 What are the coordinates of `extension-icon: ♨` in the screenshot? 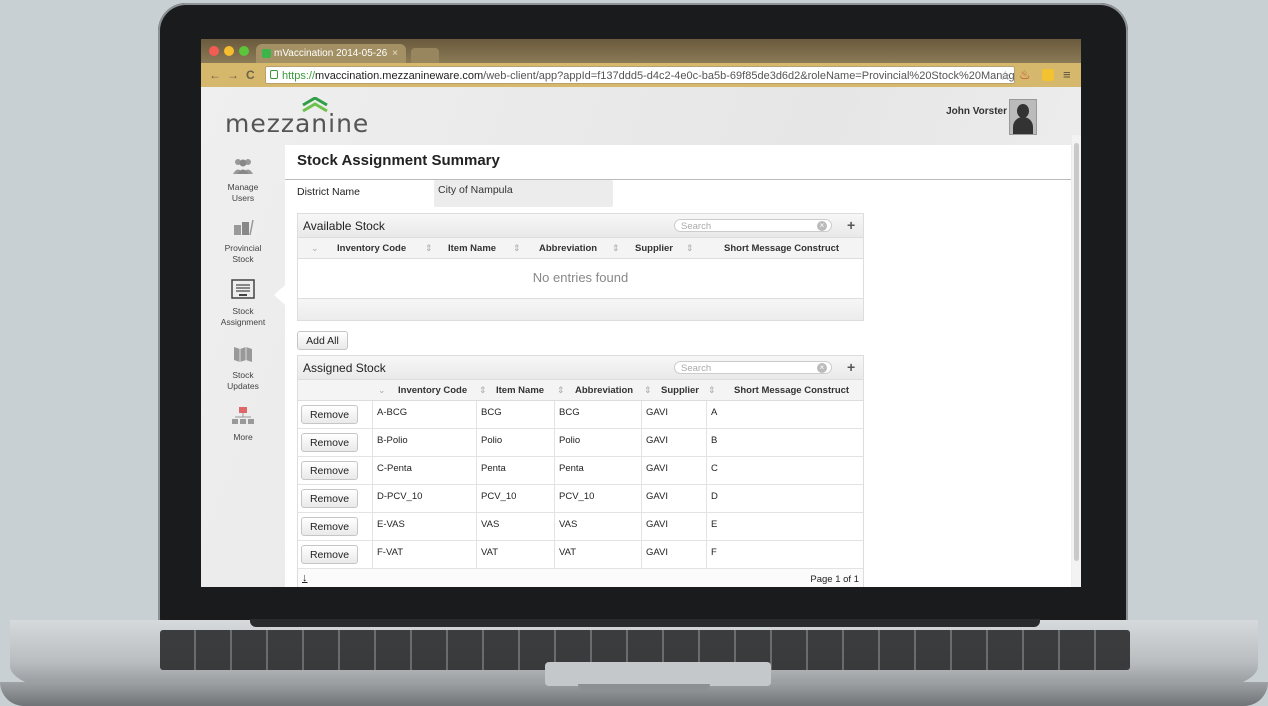 It's located at (1025, 75).